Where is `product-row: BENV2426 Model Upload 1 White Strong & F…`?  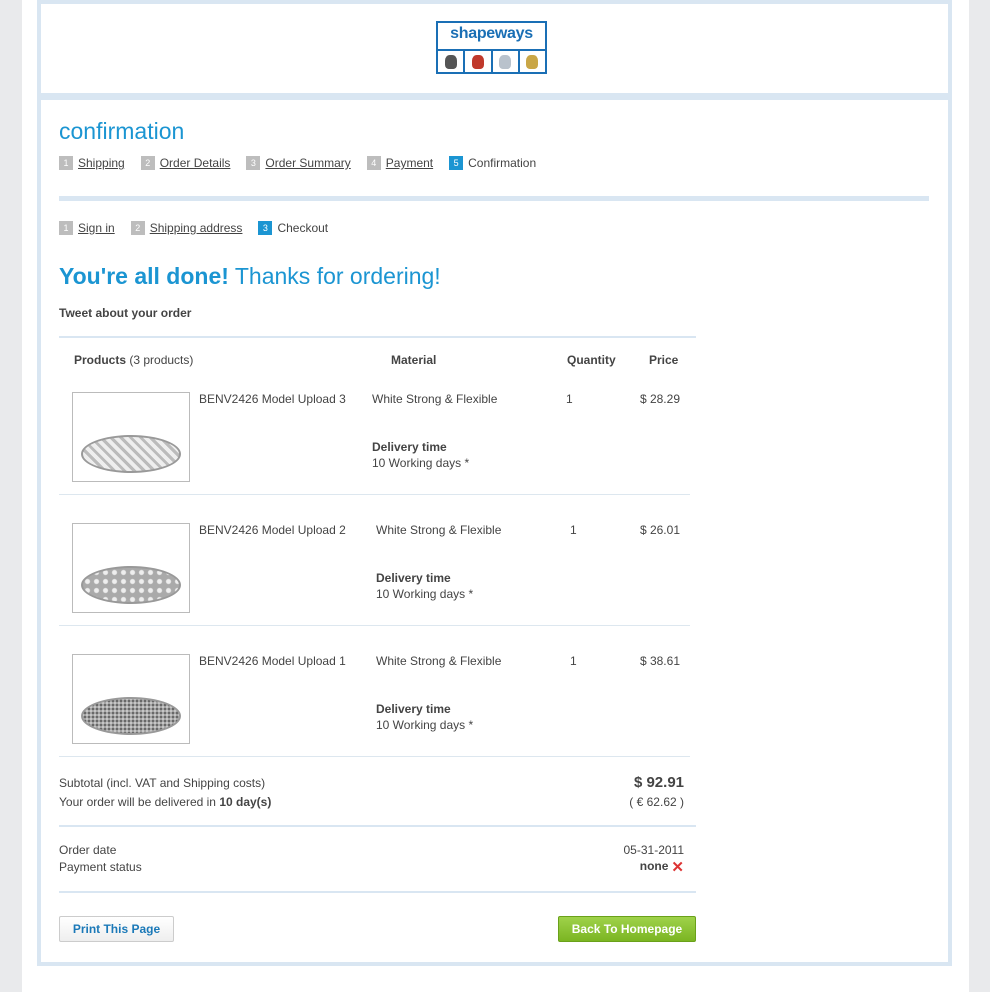 product-row: BENV2426 Model Upload 1 White Strong & F… is located at coordinates (374, 719).